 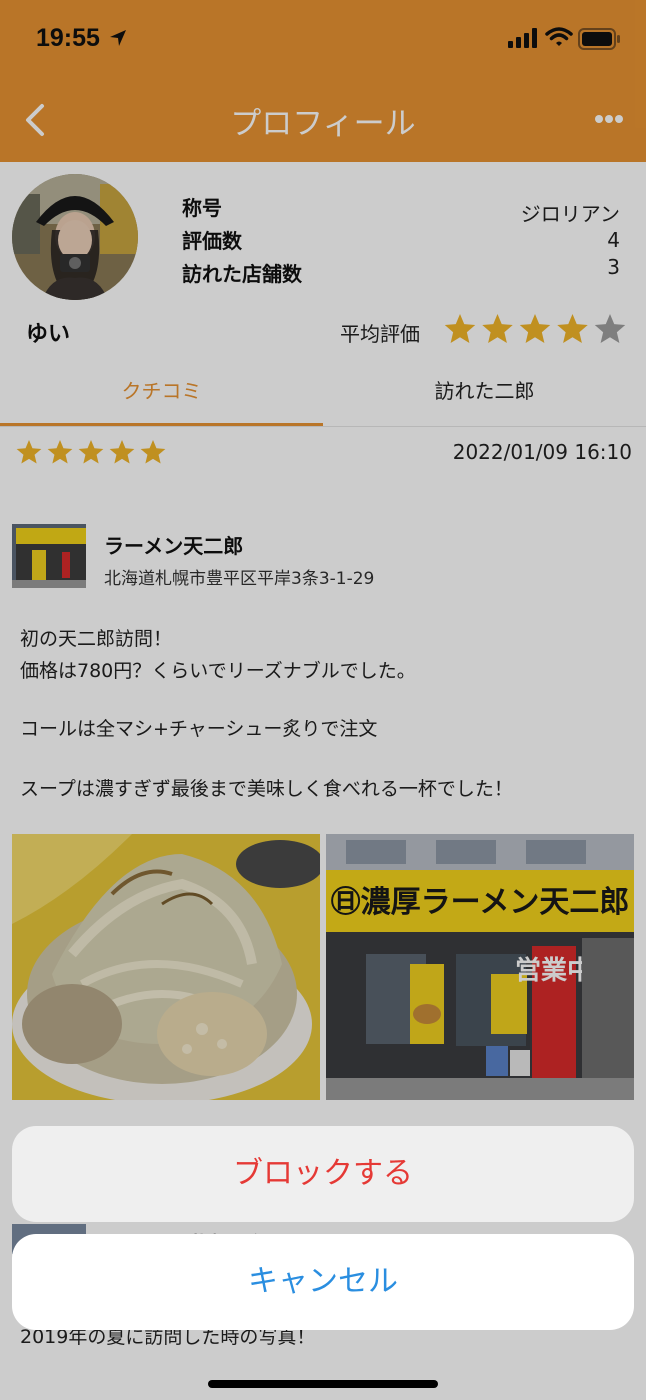 What do you see at coordinates (323, 1174) in the screenshot?
I see `block-button: ブロックする` at bounding box center [323, 1174].